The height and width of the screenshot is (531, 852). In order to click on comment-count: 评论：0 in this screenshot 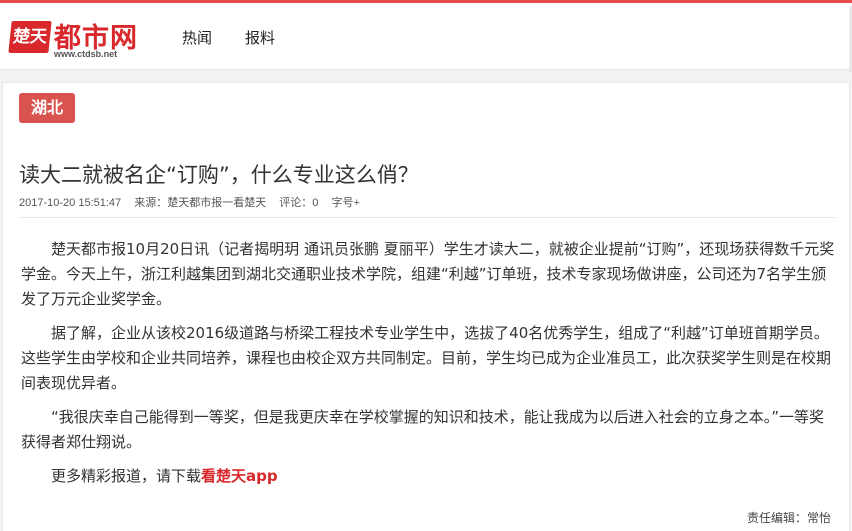, I will do `click(298, 203)`.